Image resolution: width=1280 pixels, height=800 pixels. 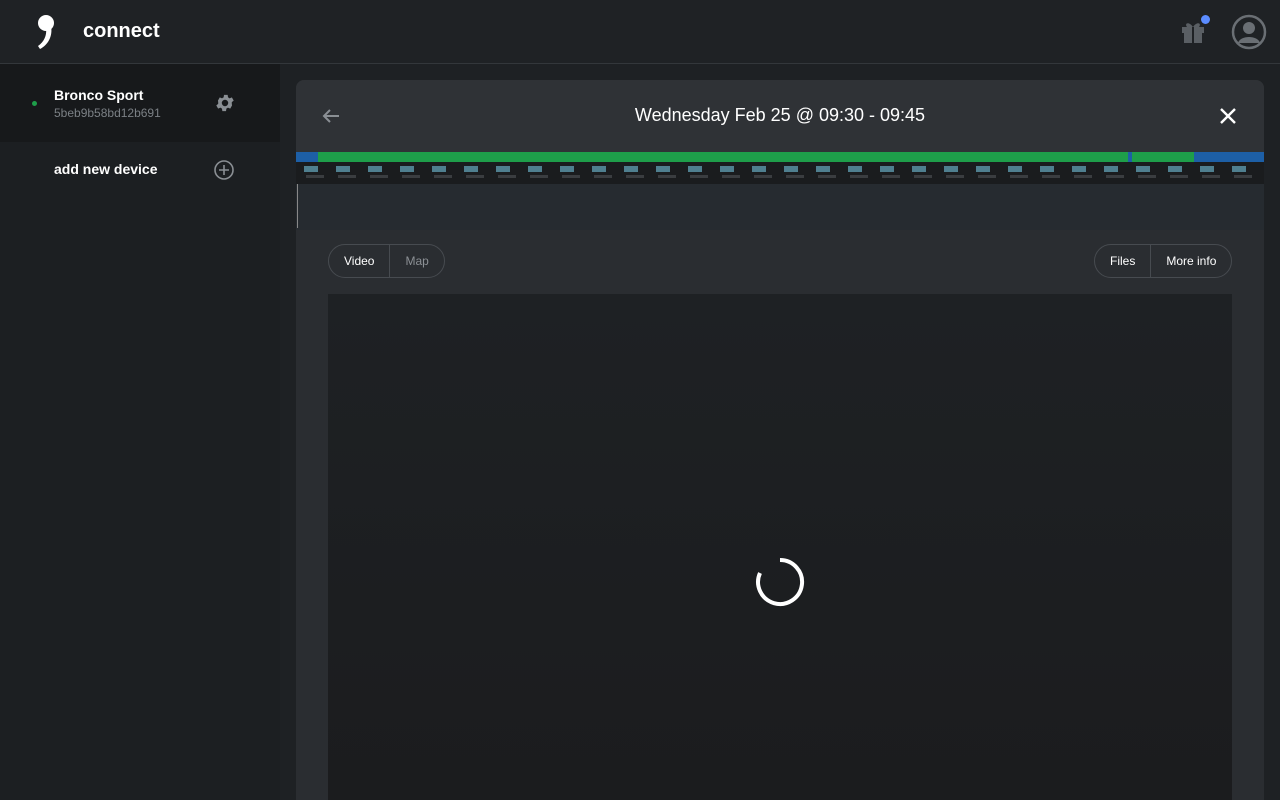 What do you see at coordinates (780, 581) in the screenshot?
I see `loading-spinner-icon` at bounding box center [780, 581].